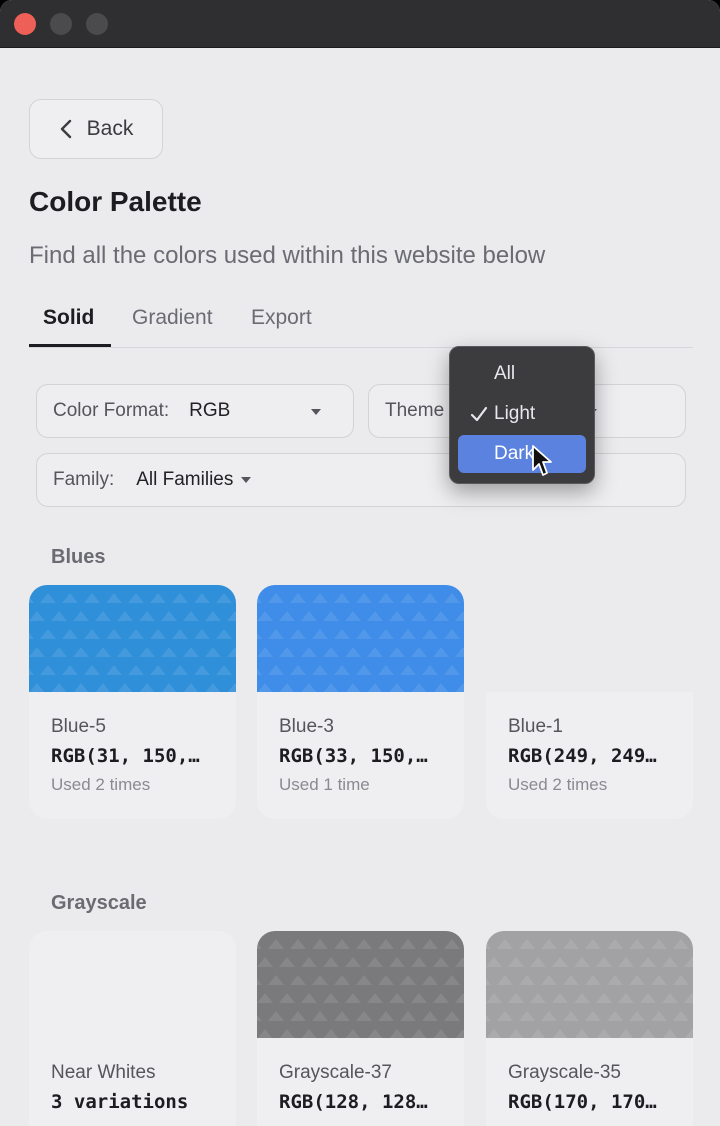 The height and width of the screenshot is (1126, 720). Describe the element at coordinates (65, 129) in the screenshot. I see `chevron-left-icon` at that location.